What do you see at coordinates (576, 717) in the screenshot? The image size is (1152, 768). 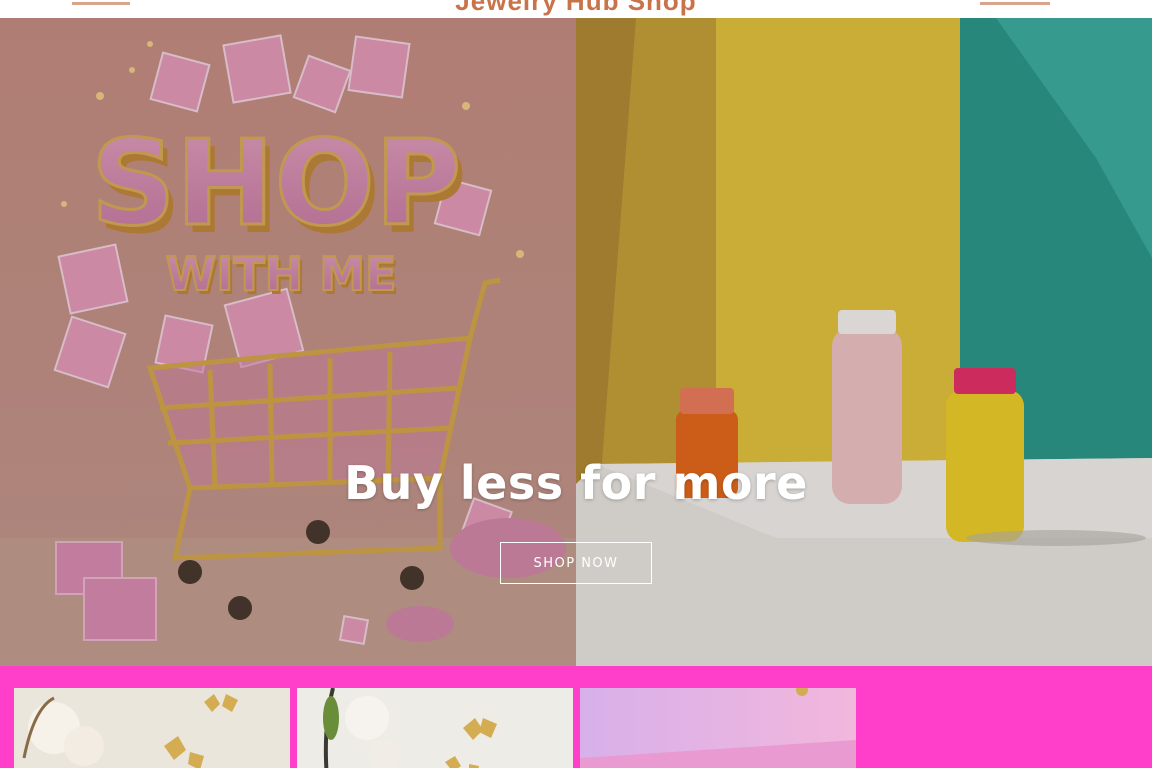 I see `product-grid-section` at bounding box center [576, 717].